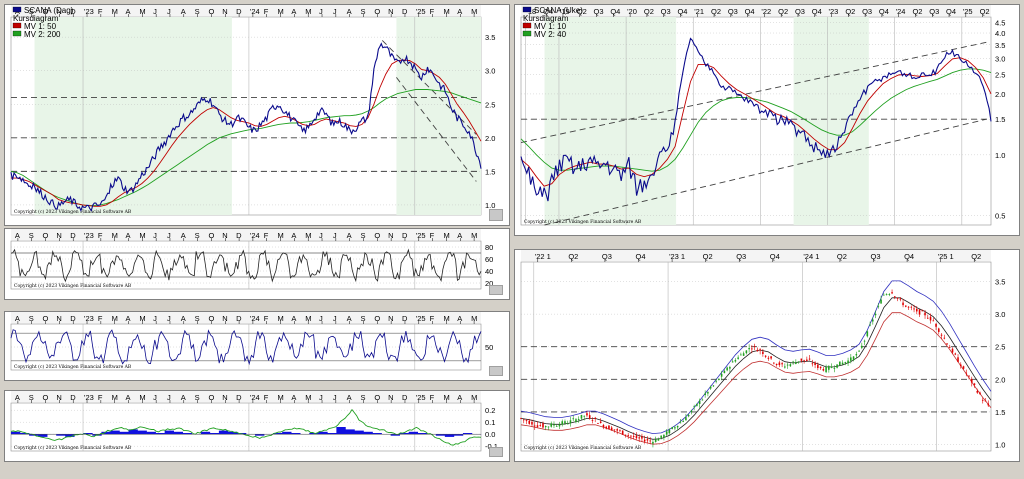 This screenshot has width=1024, height=479. Describe the element at coordinates (842, 256) in the screenshot. I see `x-tick-label: Q2` at that location.